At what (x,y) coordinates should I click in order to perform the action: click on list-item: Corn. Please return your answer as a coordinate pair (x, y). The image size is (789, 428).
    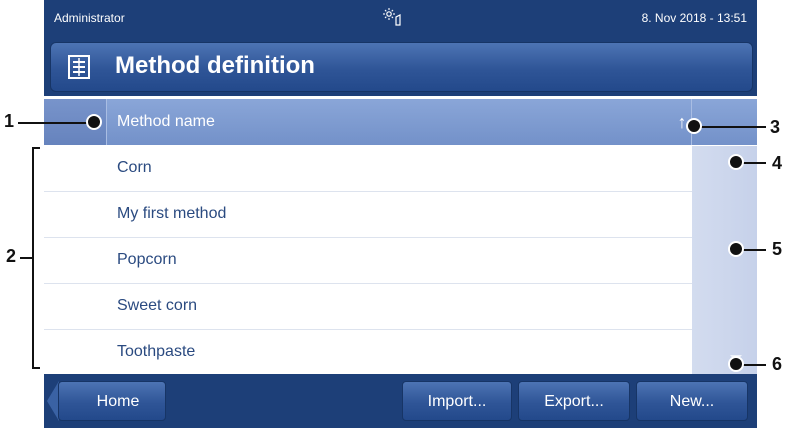
    Looking at the image, I should click on (368, 169).